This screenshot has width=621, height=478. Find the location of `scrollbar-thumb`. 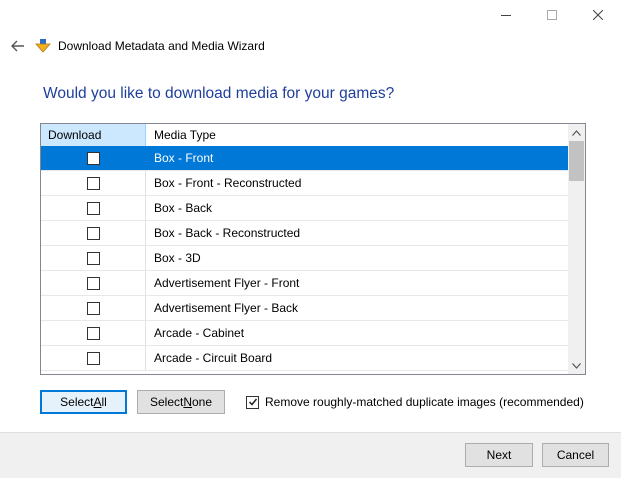

scrollbar-thumb is located at coordinates (576, 161).